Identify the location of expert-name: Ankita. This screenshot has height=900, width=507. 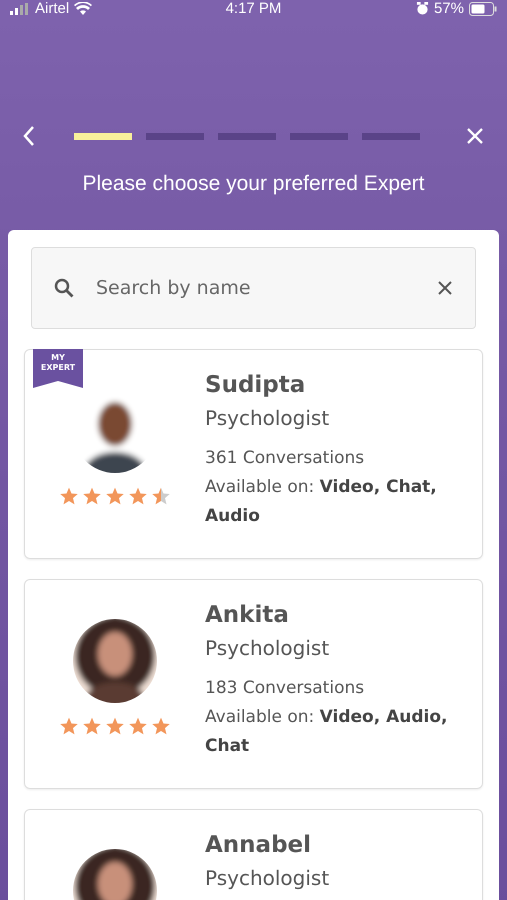
(247, 615).